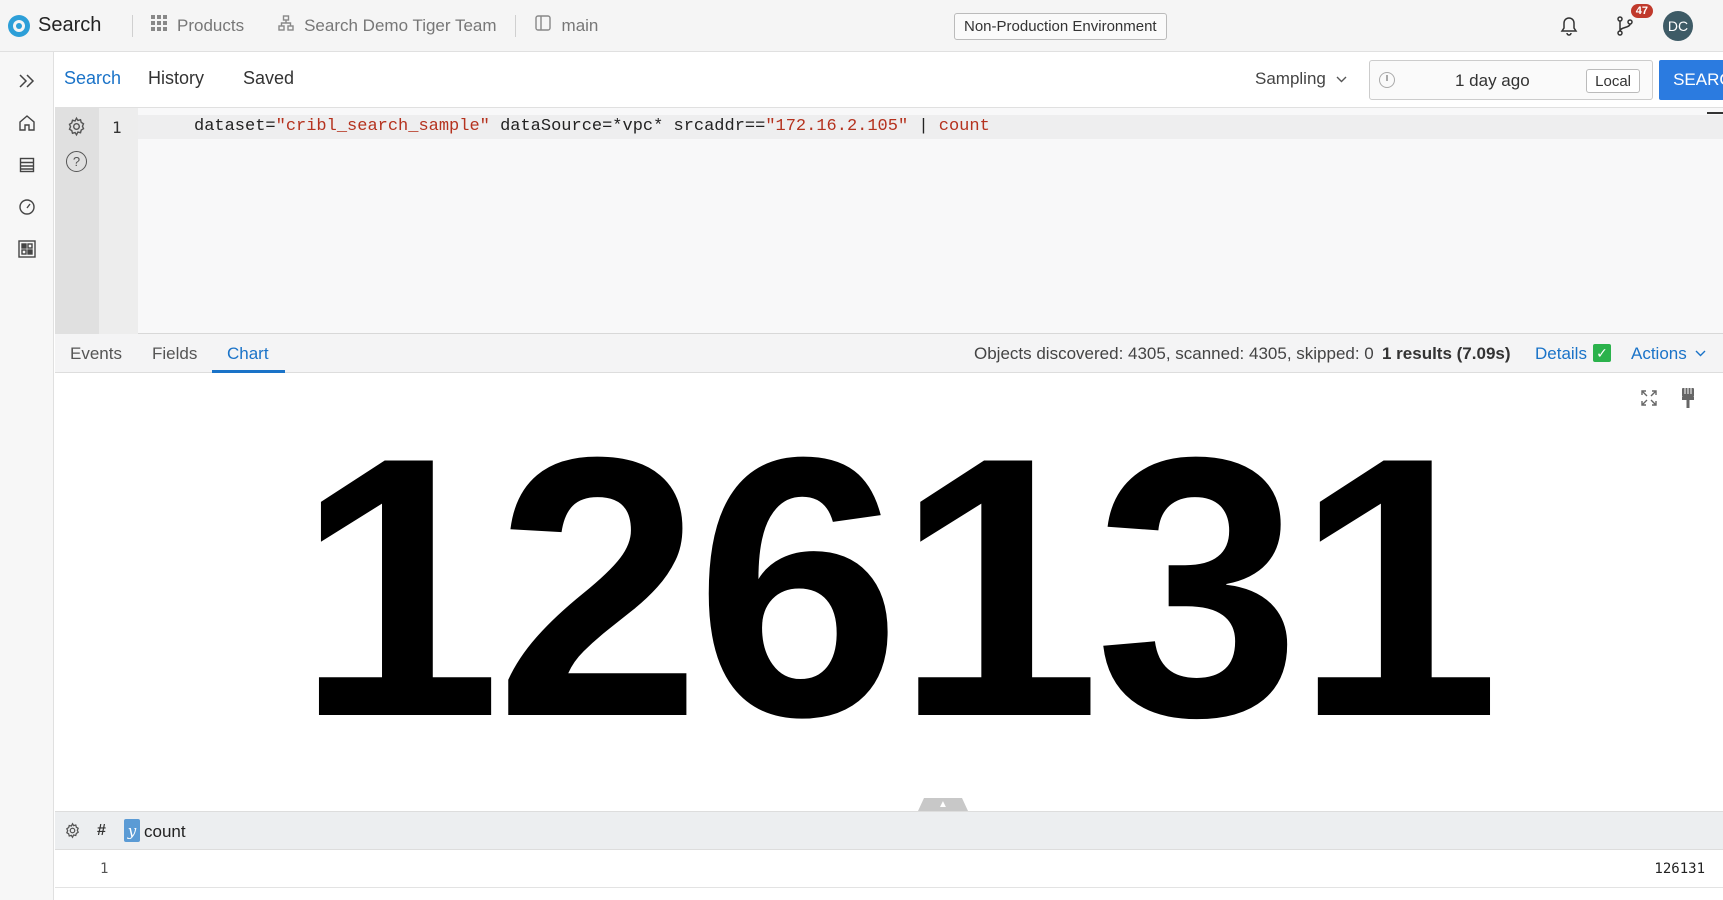  I want to click on details-link: Details, so click(1561, 354).